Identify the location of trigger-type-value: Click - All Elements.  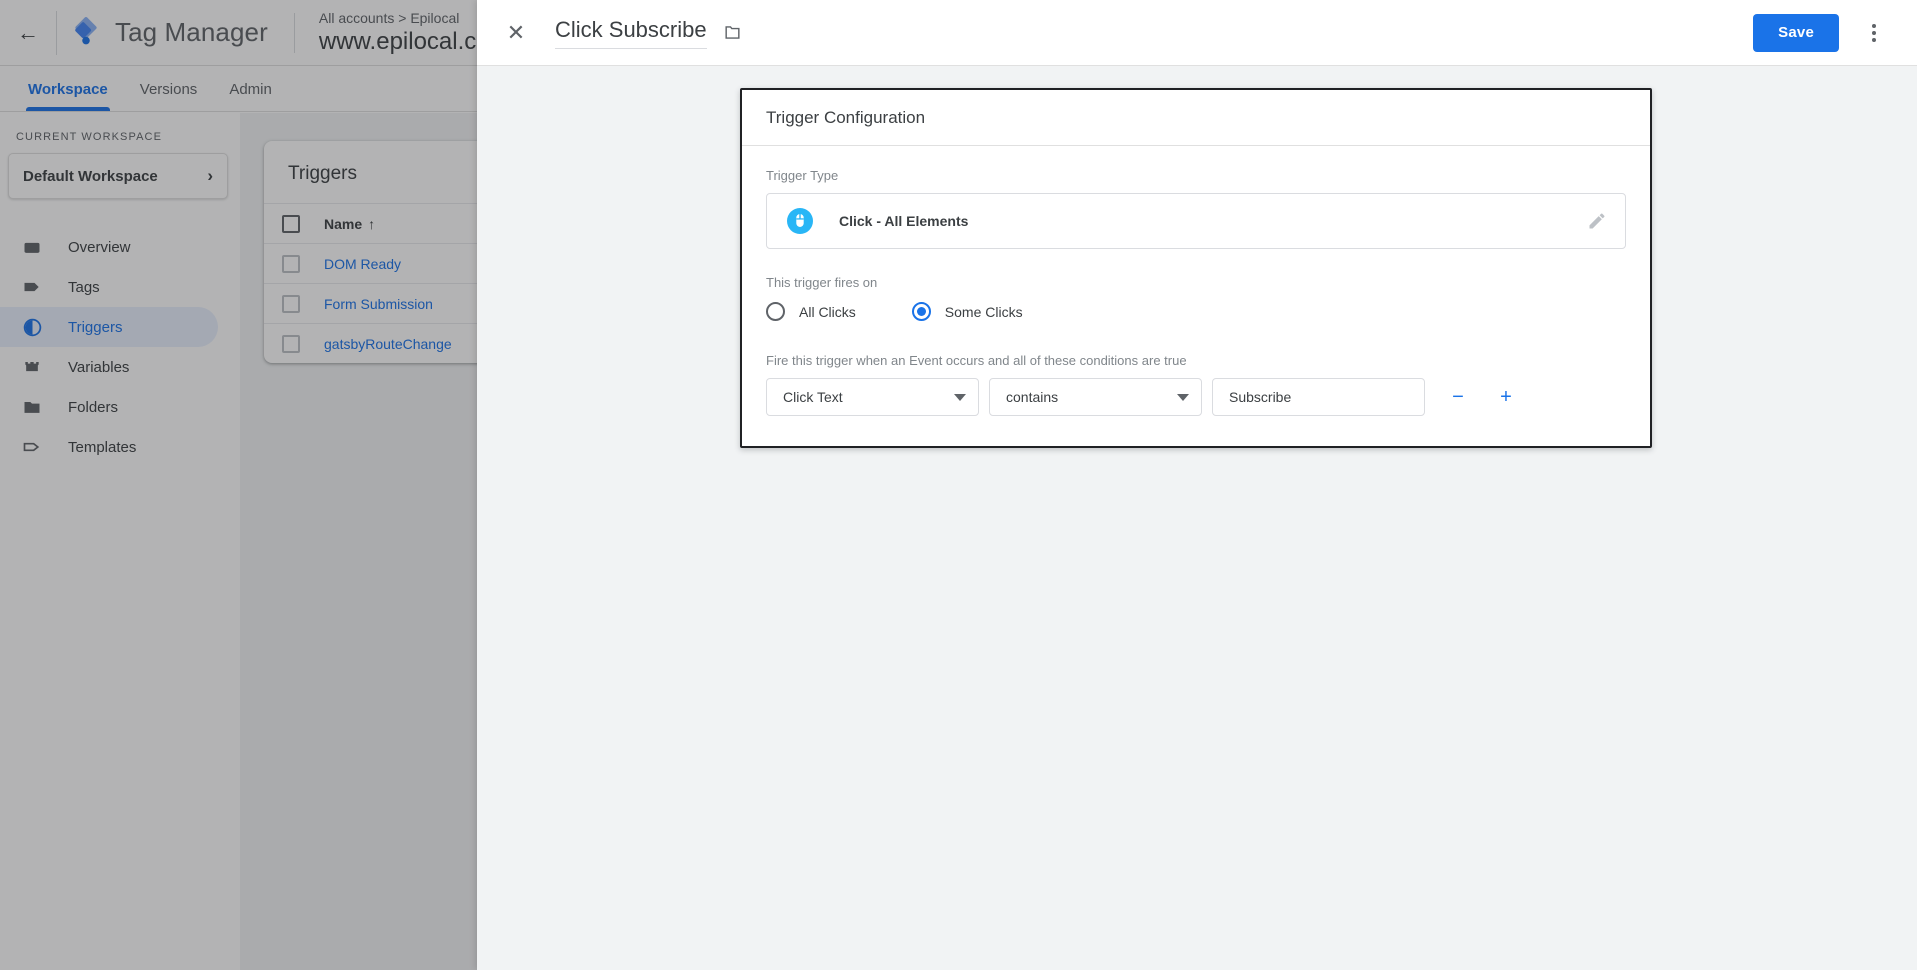
(904, 221).